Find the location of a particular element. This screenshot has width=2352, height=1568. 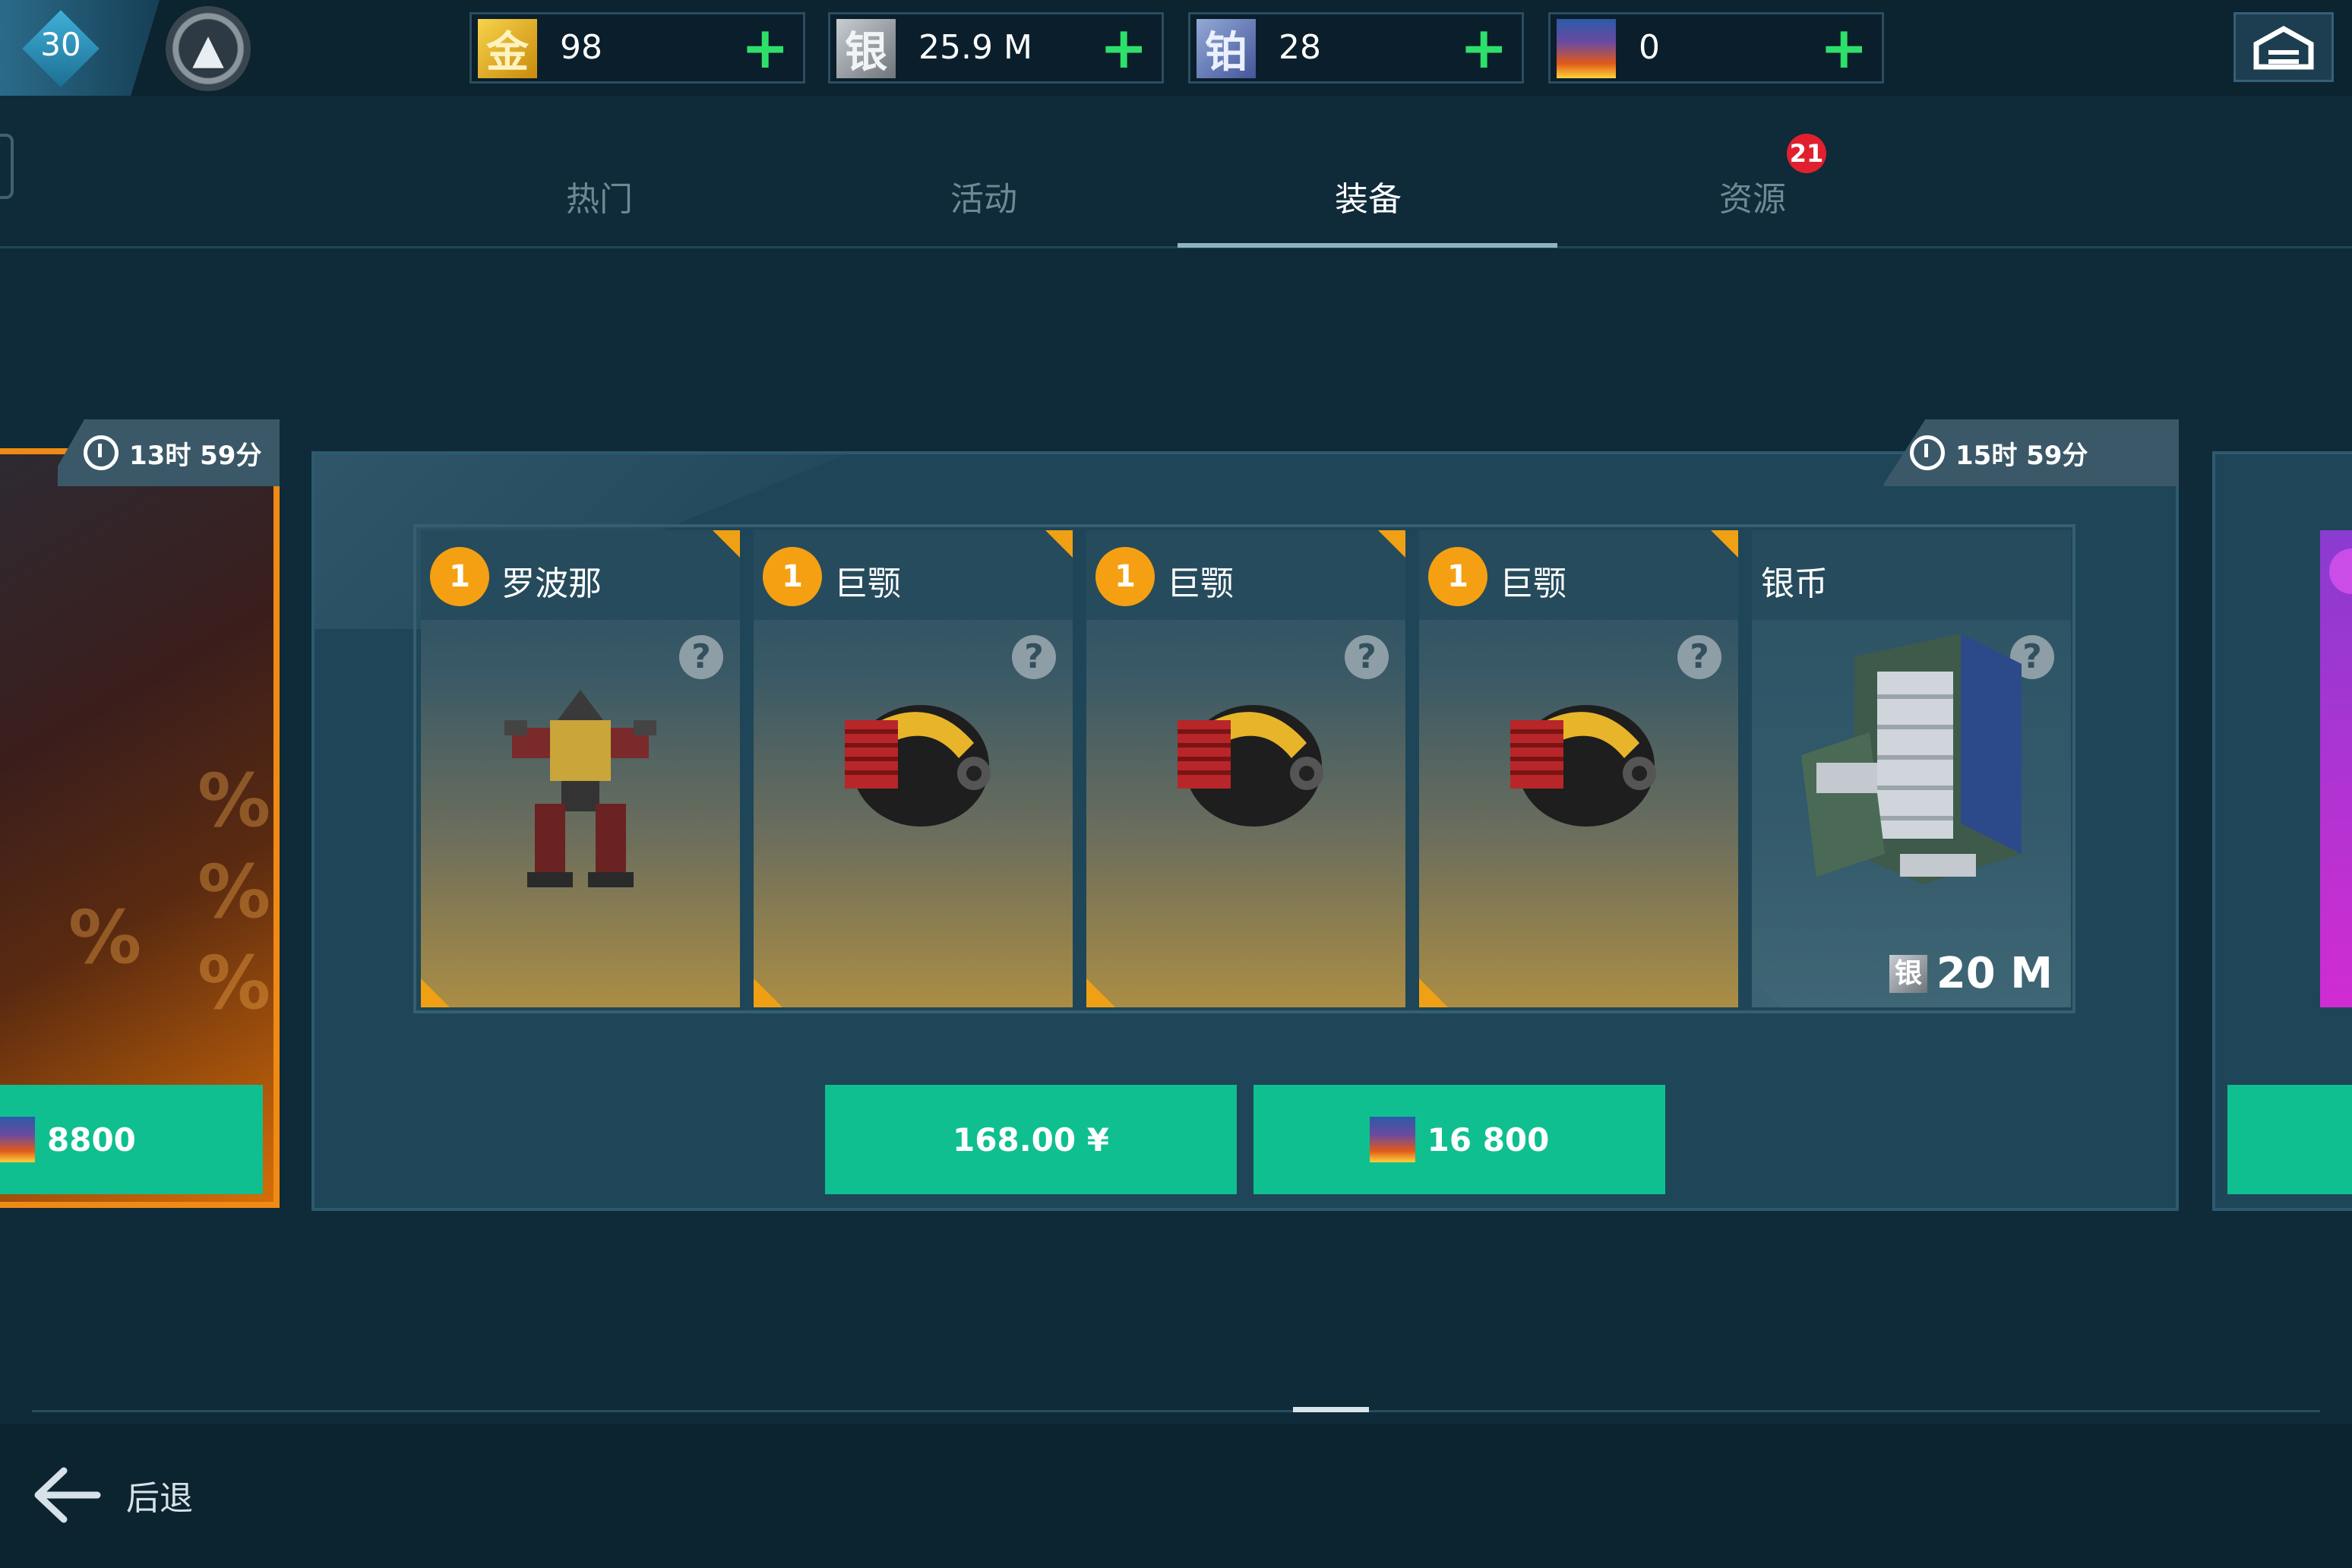

gold-currency: 金 98 + is located at coordinates (637, 48).